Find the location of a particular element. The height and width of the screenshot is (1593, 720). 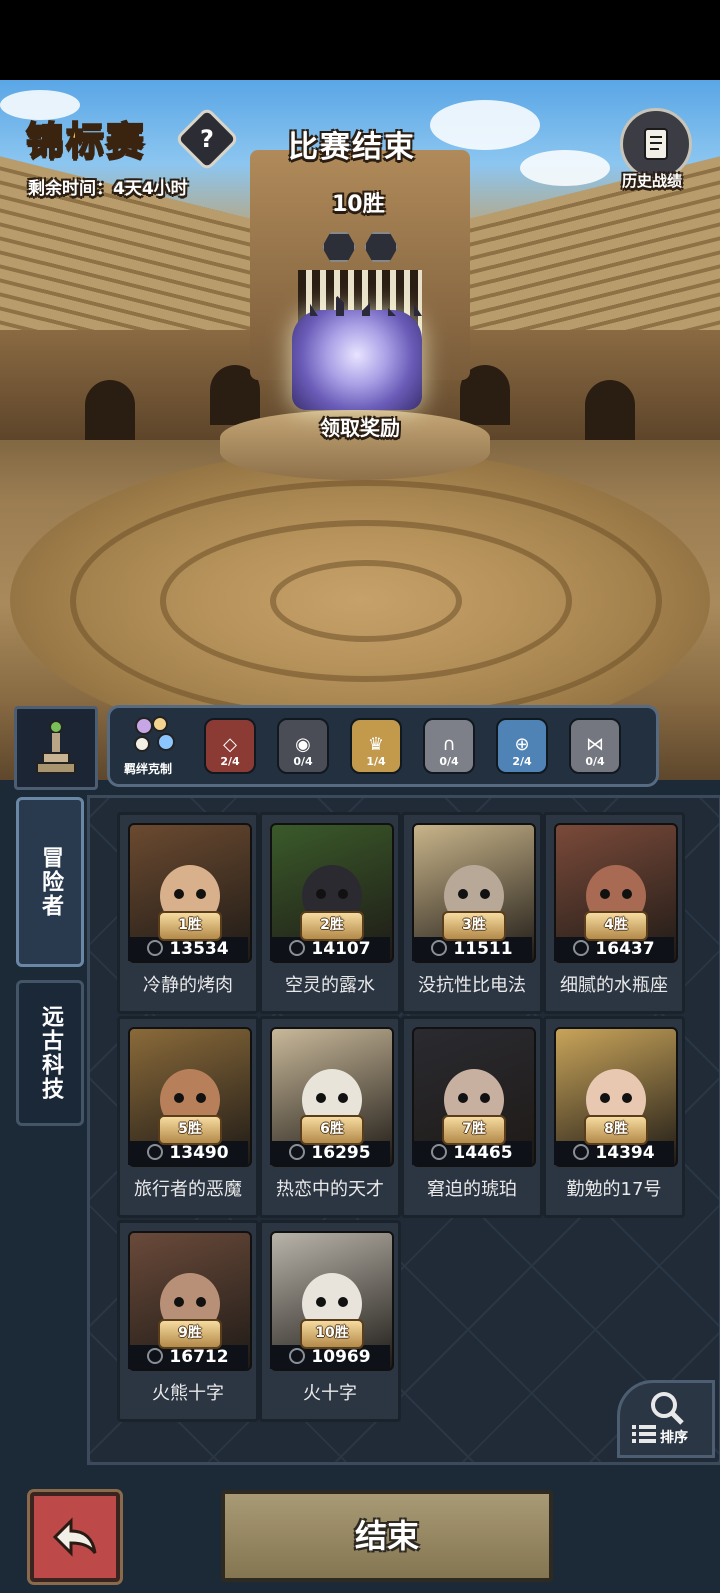

bond-item: ◉ 0/4 is located at coordinates (303, 746).